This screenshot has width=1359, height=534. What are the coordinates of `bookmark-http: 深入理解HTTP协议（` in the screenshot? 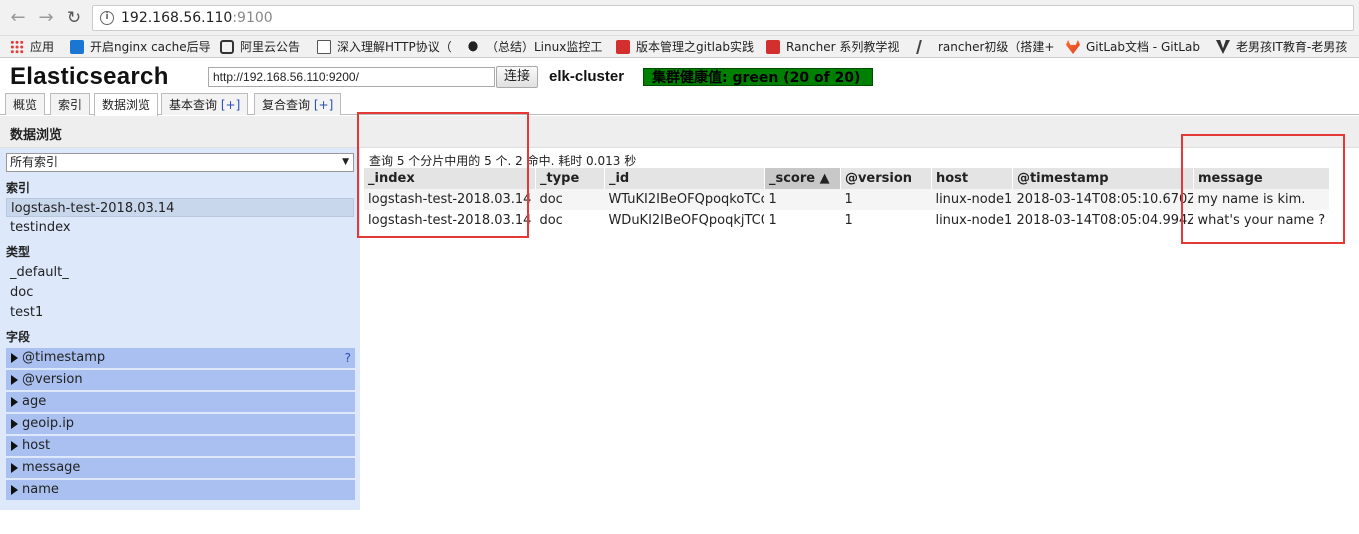 It's located at (384, 47).